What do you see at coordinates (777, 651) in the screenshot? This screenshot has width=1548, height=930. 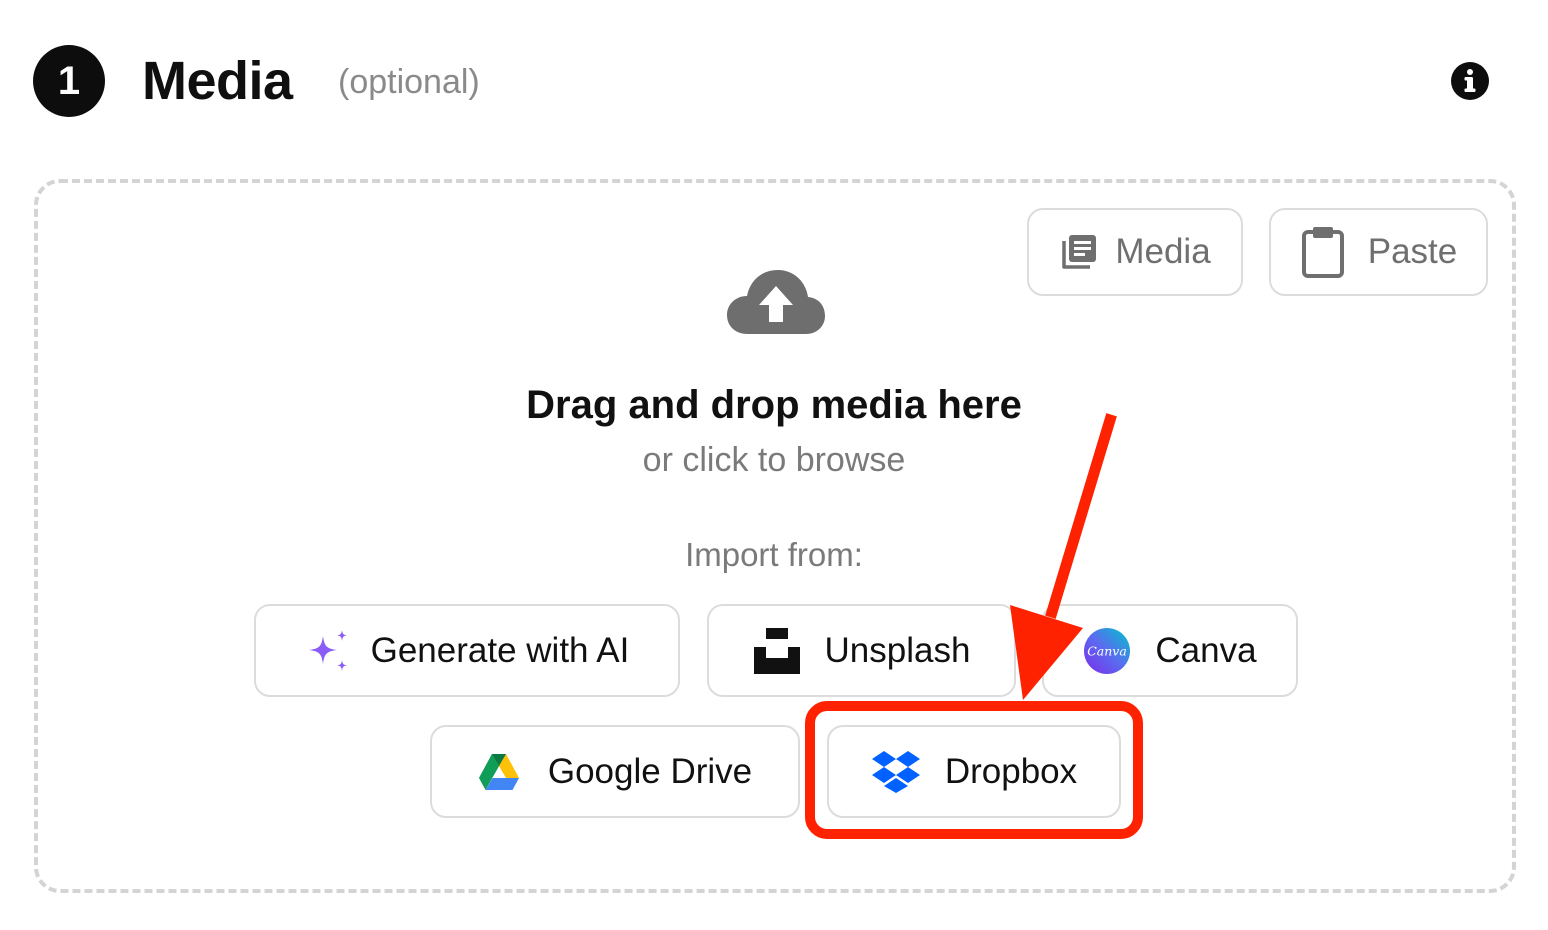 I see `unsplash-icon` at bounding box center [777, 651].